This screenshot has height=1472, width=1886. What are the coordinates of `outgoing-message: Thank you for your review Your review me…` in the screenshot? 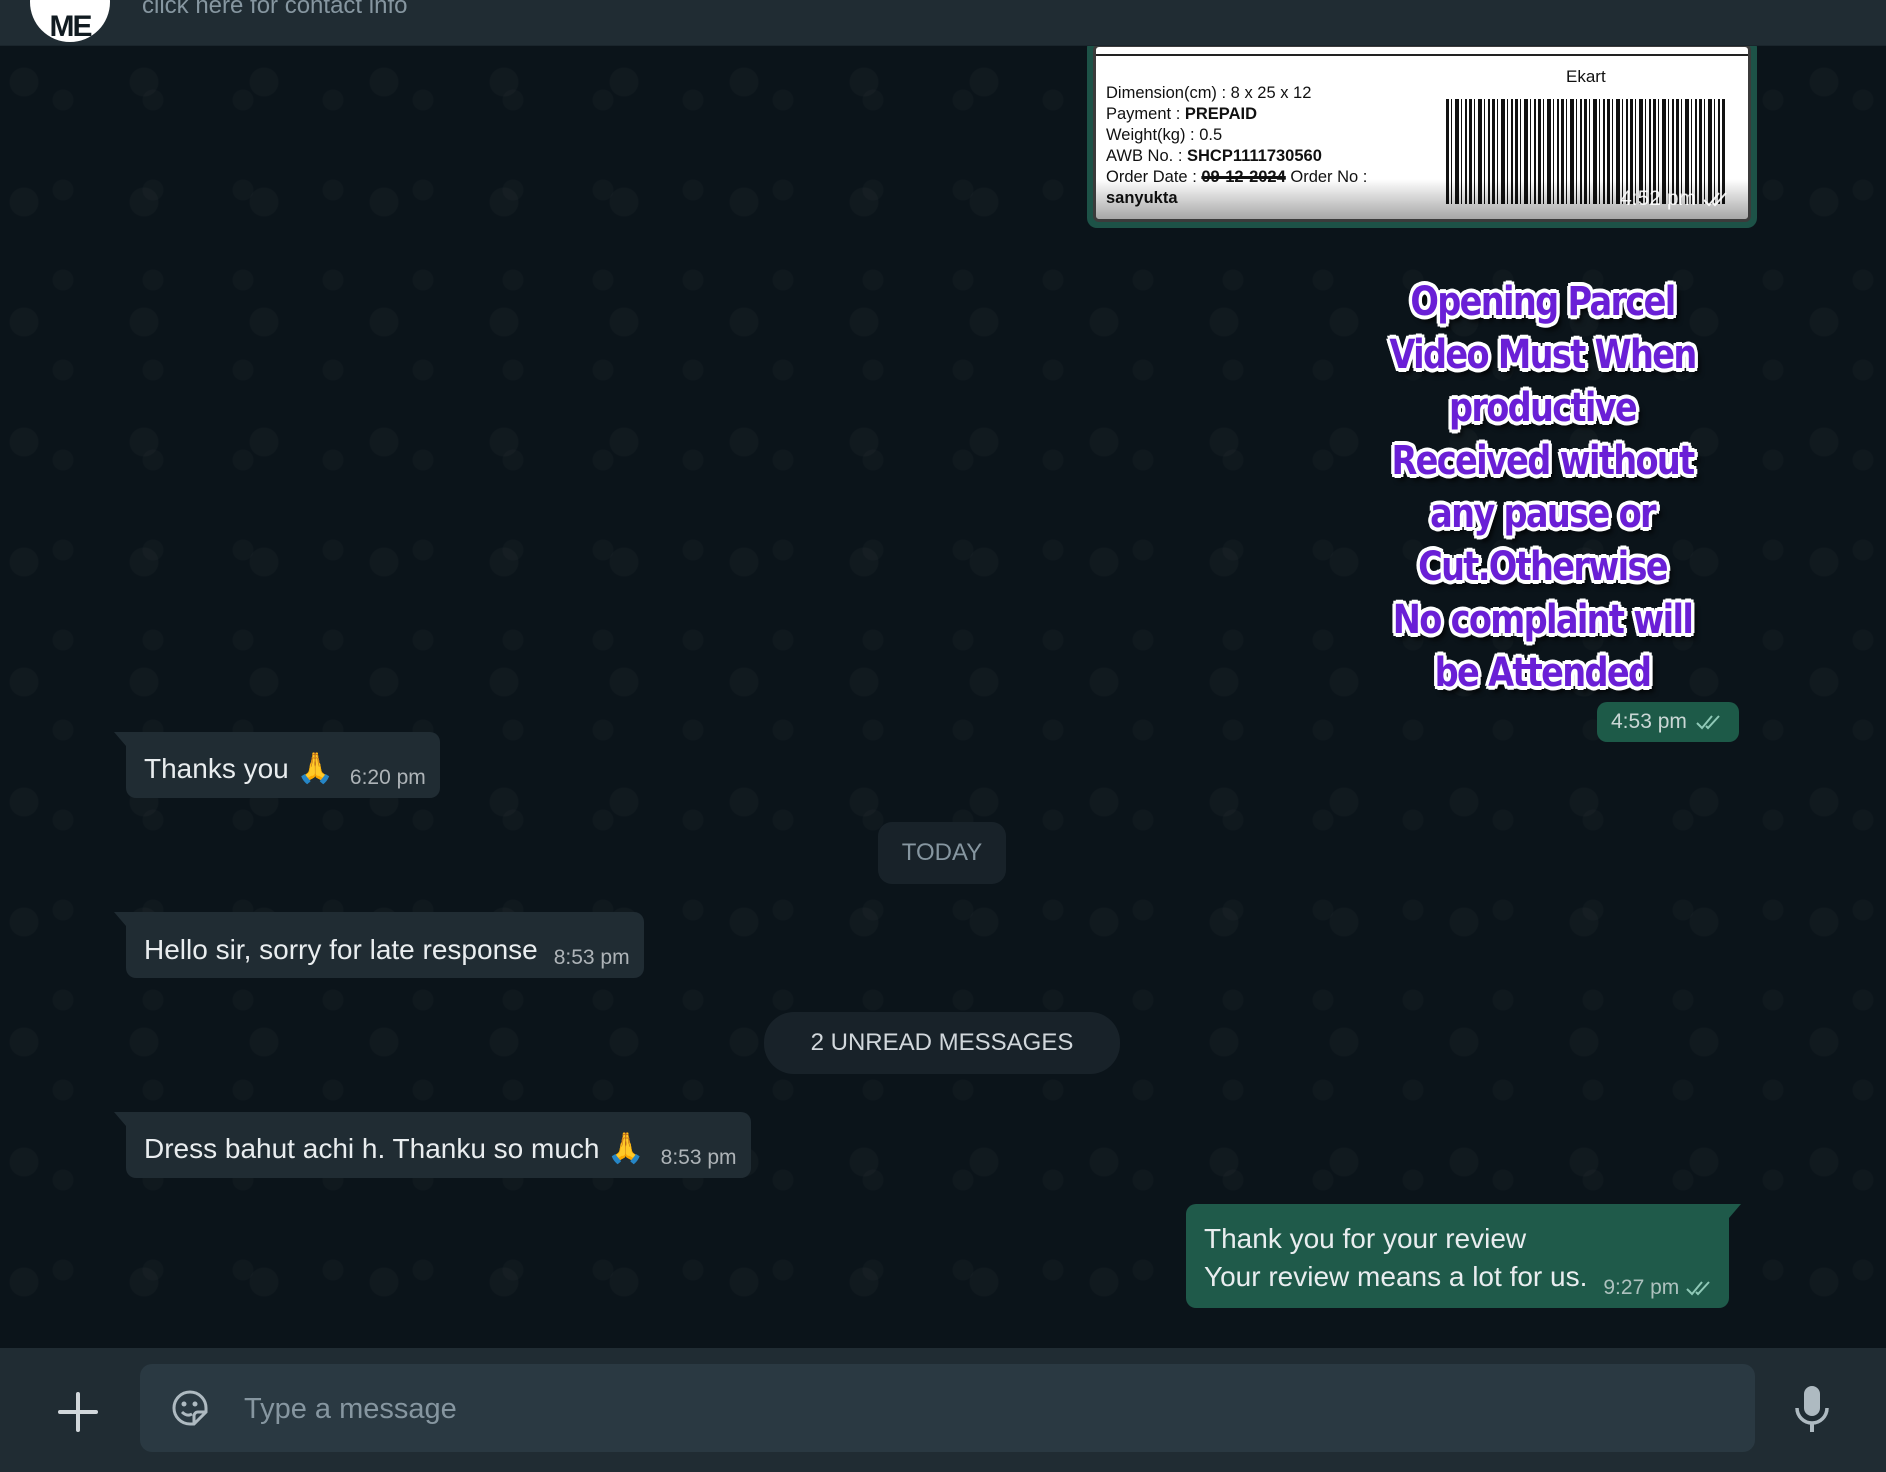 It's located at (1464, 1256).